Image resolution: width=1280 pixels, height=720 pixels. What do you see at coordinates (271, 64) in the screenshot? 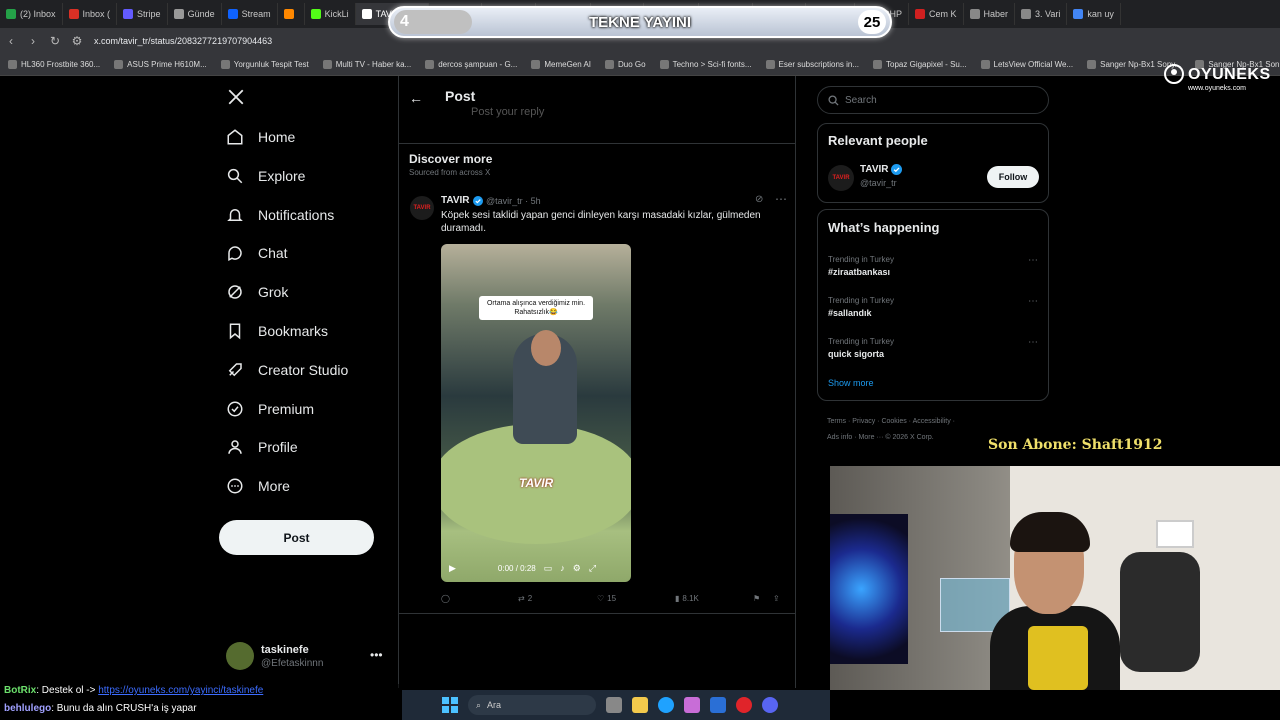
I see `bookmark-label: Yorgunluk Tespit Test` at bounding box center [271, 64].